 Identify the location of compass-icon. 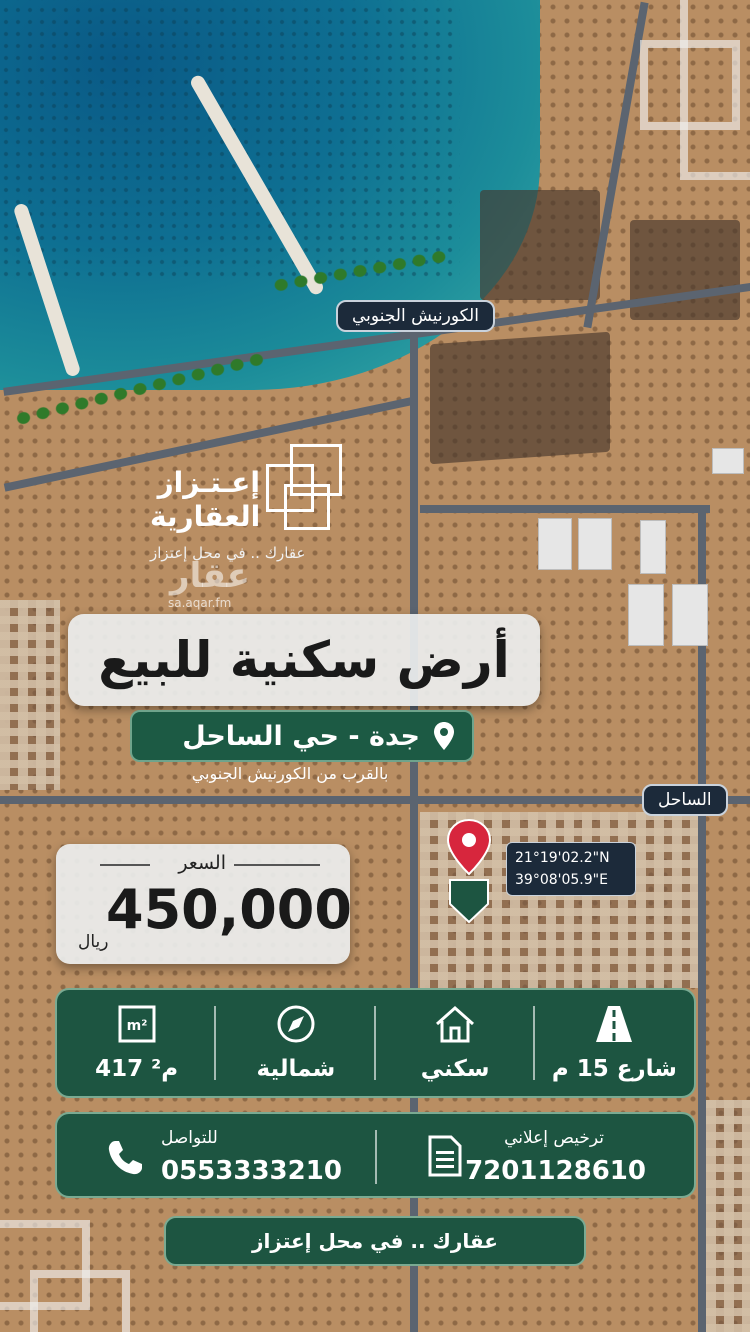
(296, 1024).